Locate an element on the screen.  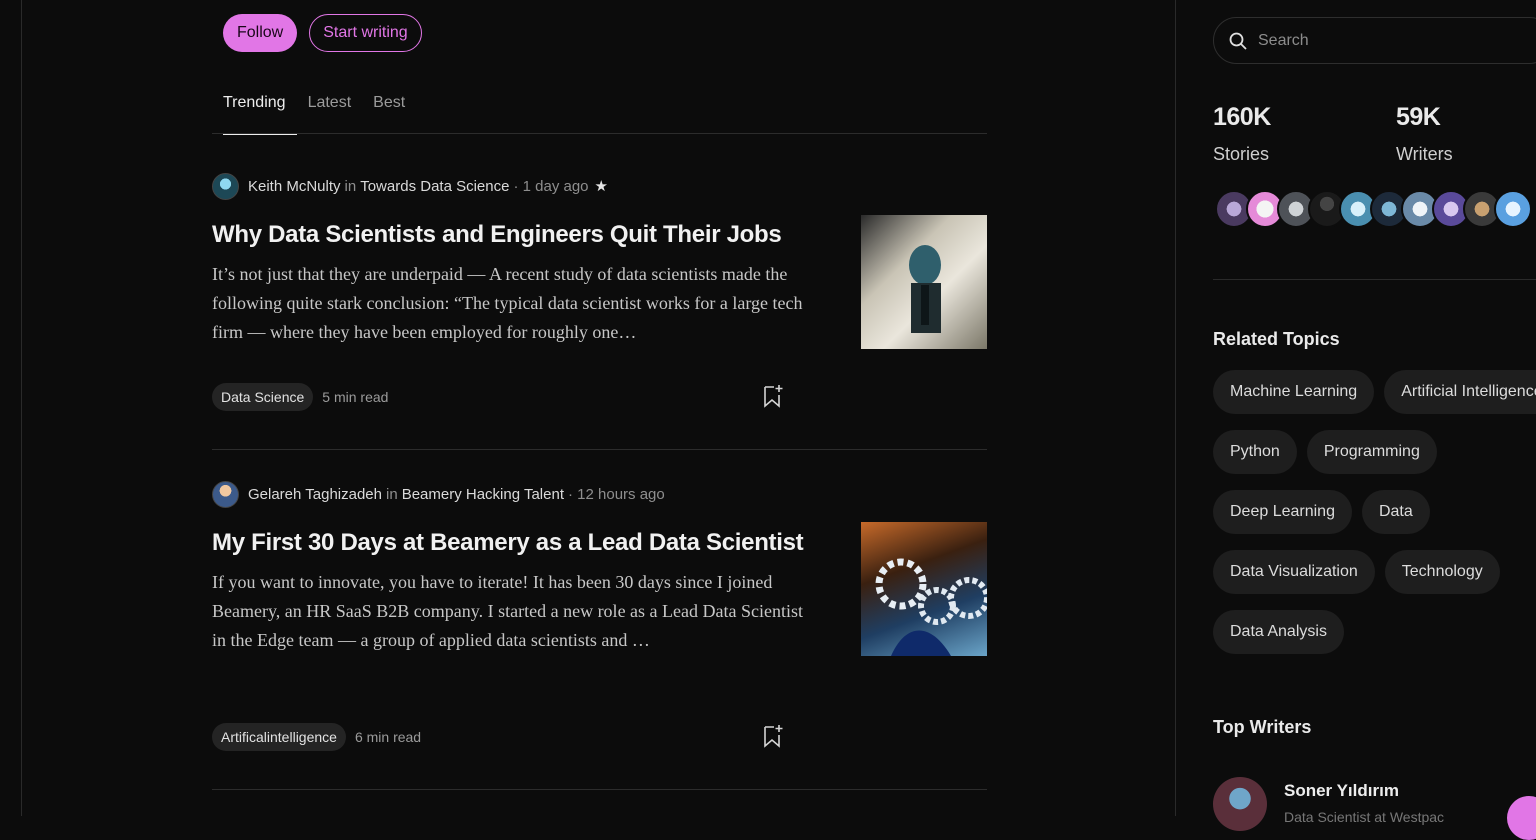
read-time: 6 min read is located at coordinates (388, 737).